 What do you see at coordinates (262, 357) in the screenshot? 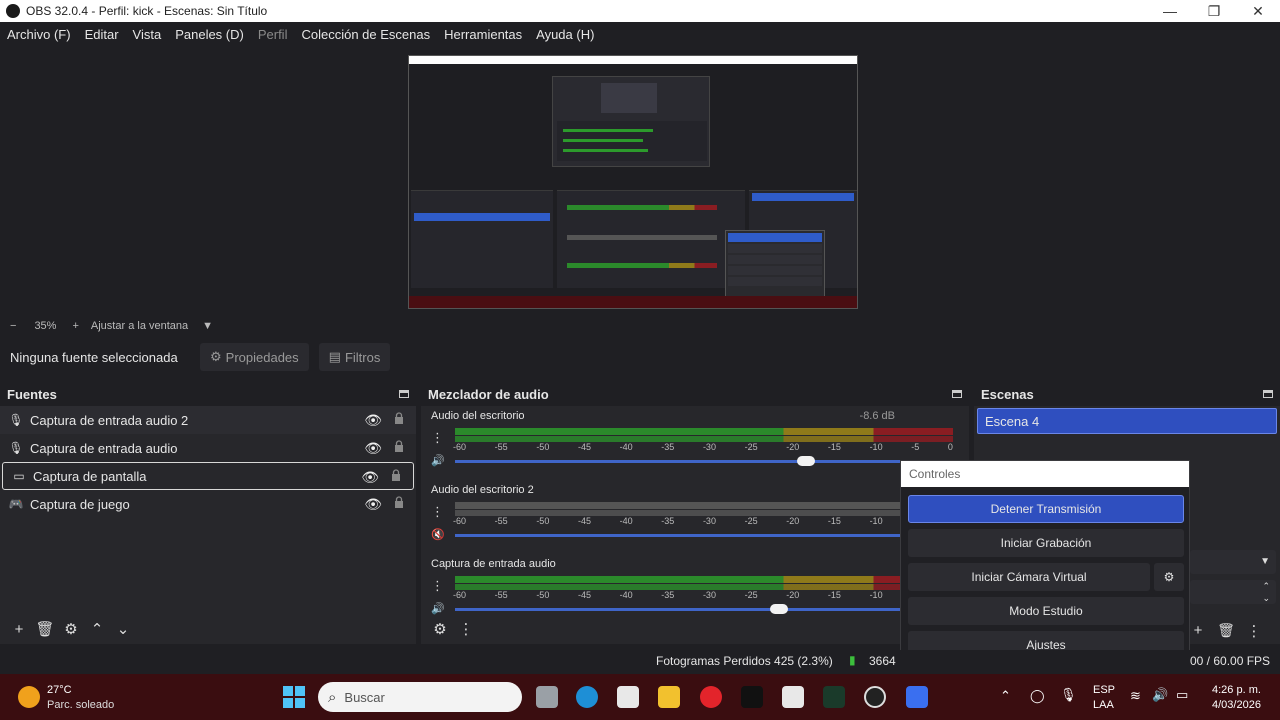
I see `properties-label: Propiedades` at bounding box center [262, 357].